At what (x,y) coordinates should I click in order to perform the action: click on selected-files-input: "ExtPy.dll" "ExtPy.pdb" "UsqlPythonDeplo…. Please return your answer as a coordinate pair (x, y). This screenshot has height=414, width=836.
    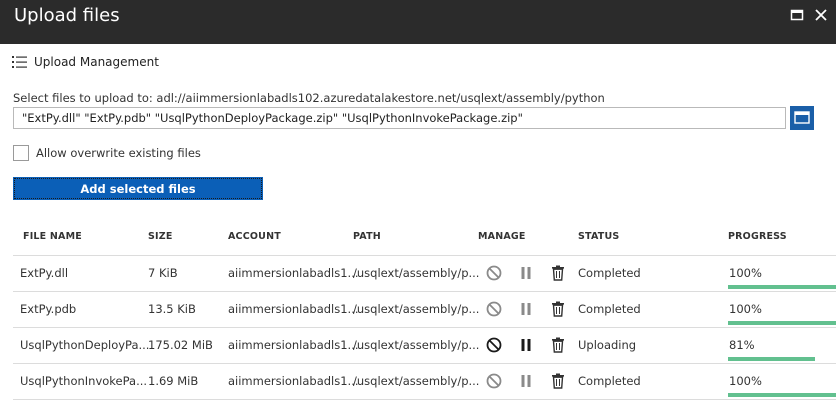
    Looking at the image, I should click on (399, 118).